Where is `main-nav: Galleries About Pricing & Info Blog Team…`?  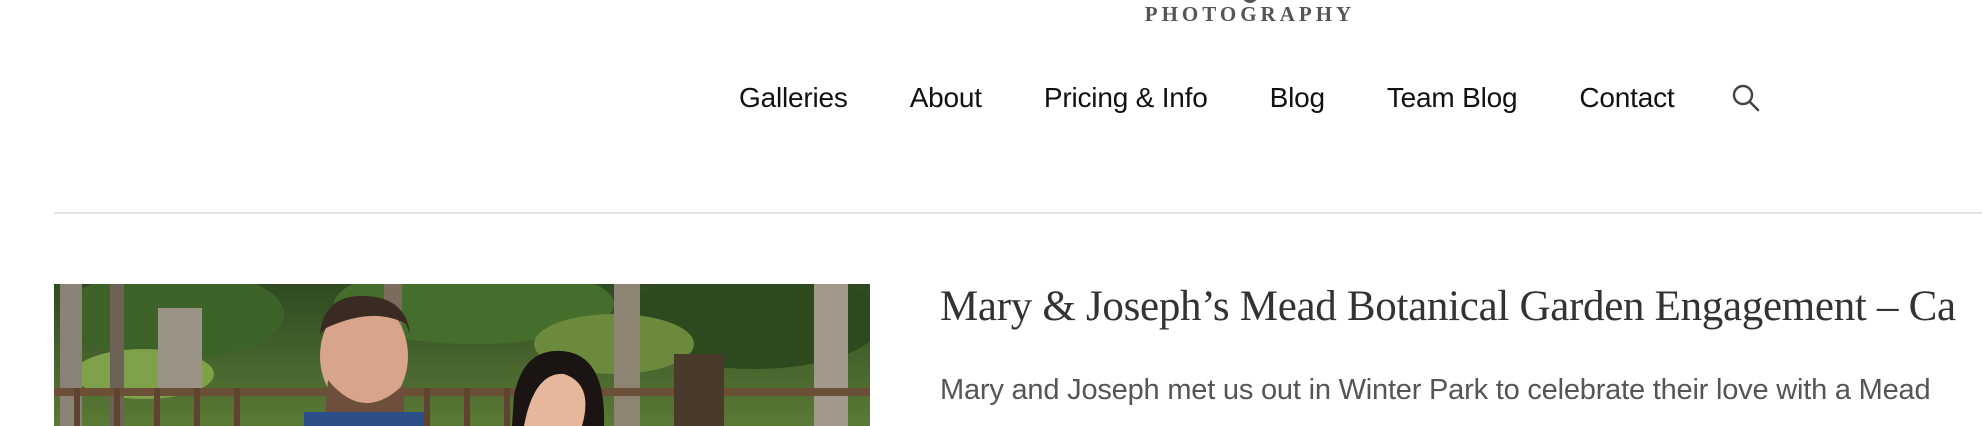
main-nav: Galleries About Pricing & Info Blog Team… is located at coordinates (1250, 98).